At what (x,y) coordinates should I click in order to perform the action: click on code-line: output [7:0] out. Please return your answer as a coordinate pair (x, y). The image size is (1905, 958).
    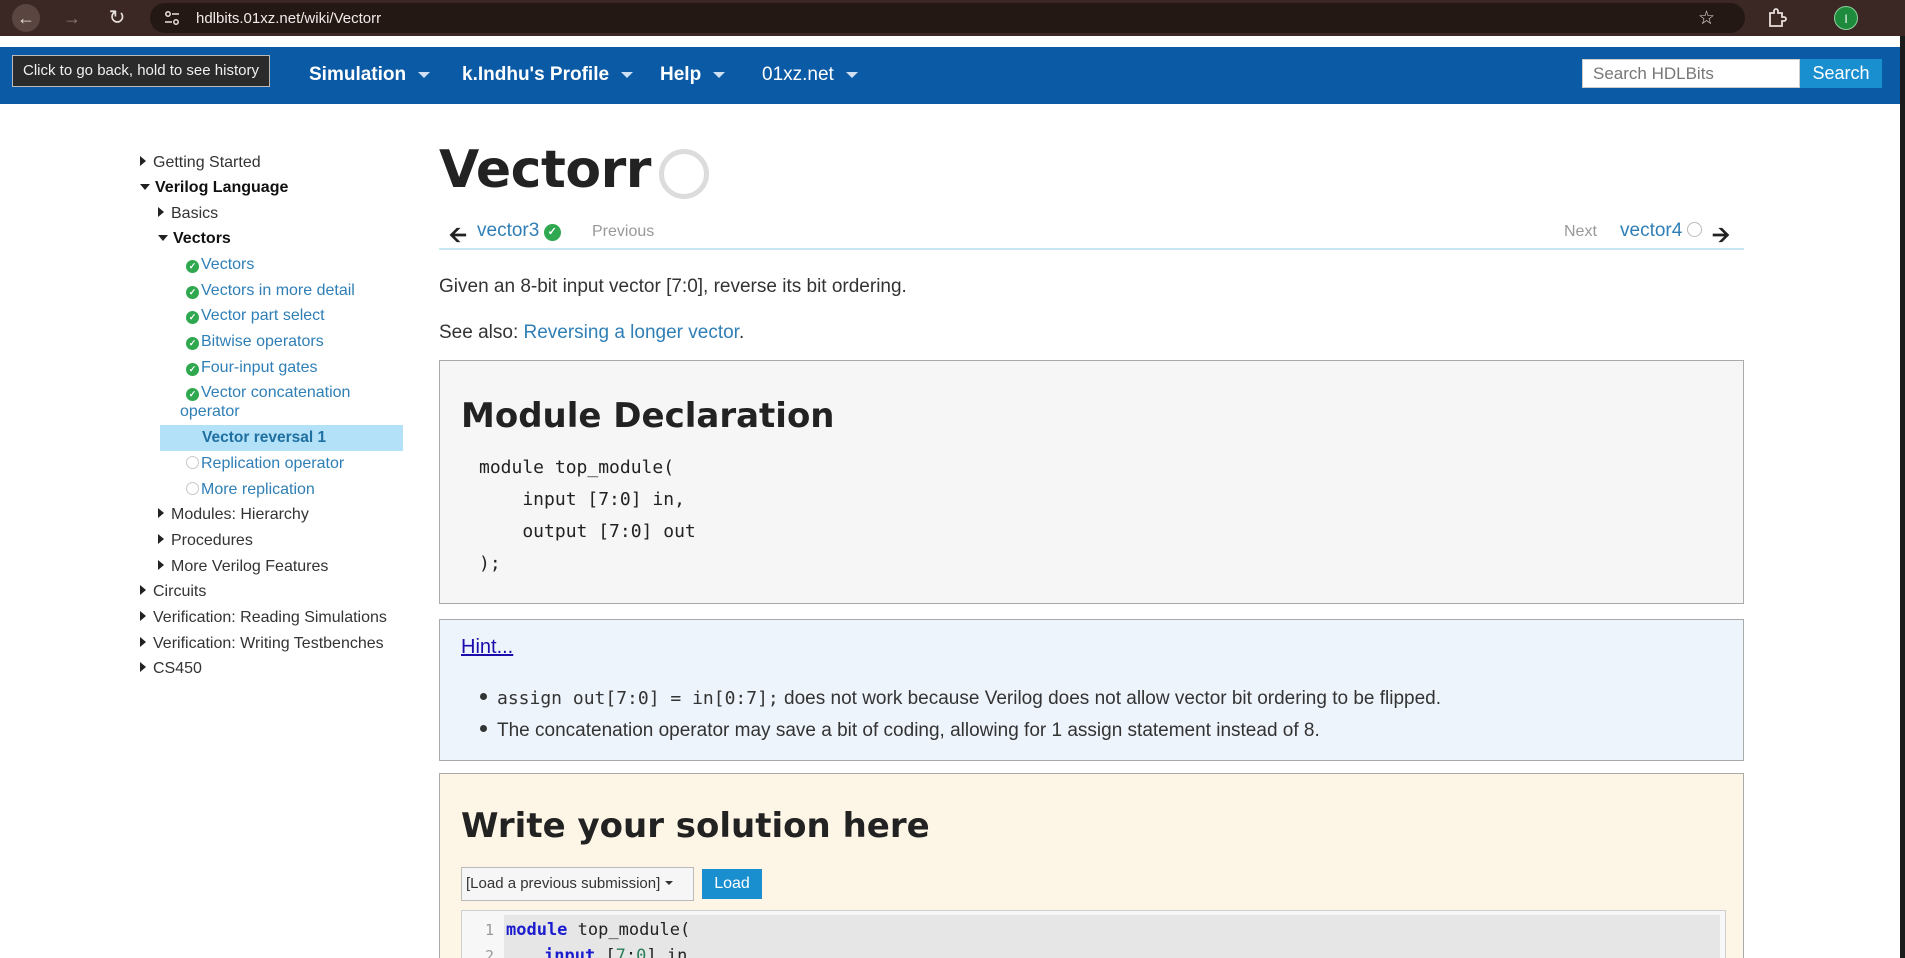
    Looking at the image, I should click on (587, 531).